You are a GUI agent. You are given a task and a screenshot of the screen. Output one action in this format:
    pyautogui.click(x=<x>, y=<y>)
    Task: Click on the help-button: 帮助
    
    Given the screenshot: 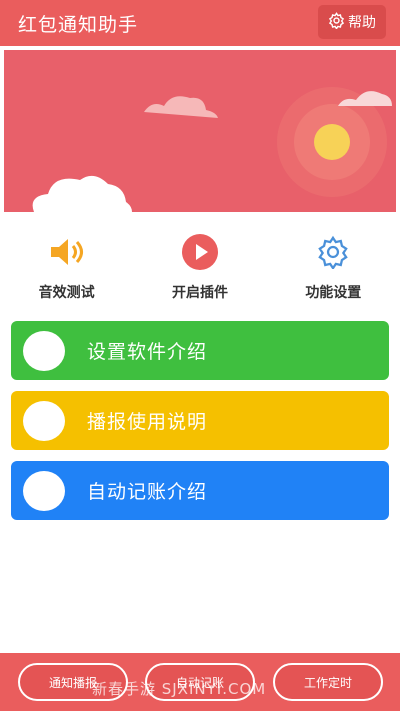 What is the action you would take?
    pyautogui.click(x=352, y=22)
    